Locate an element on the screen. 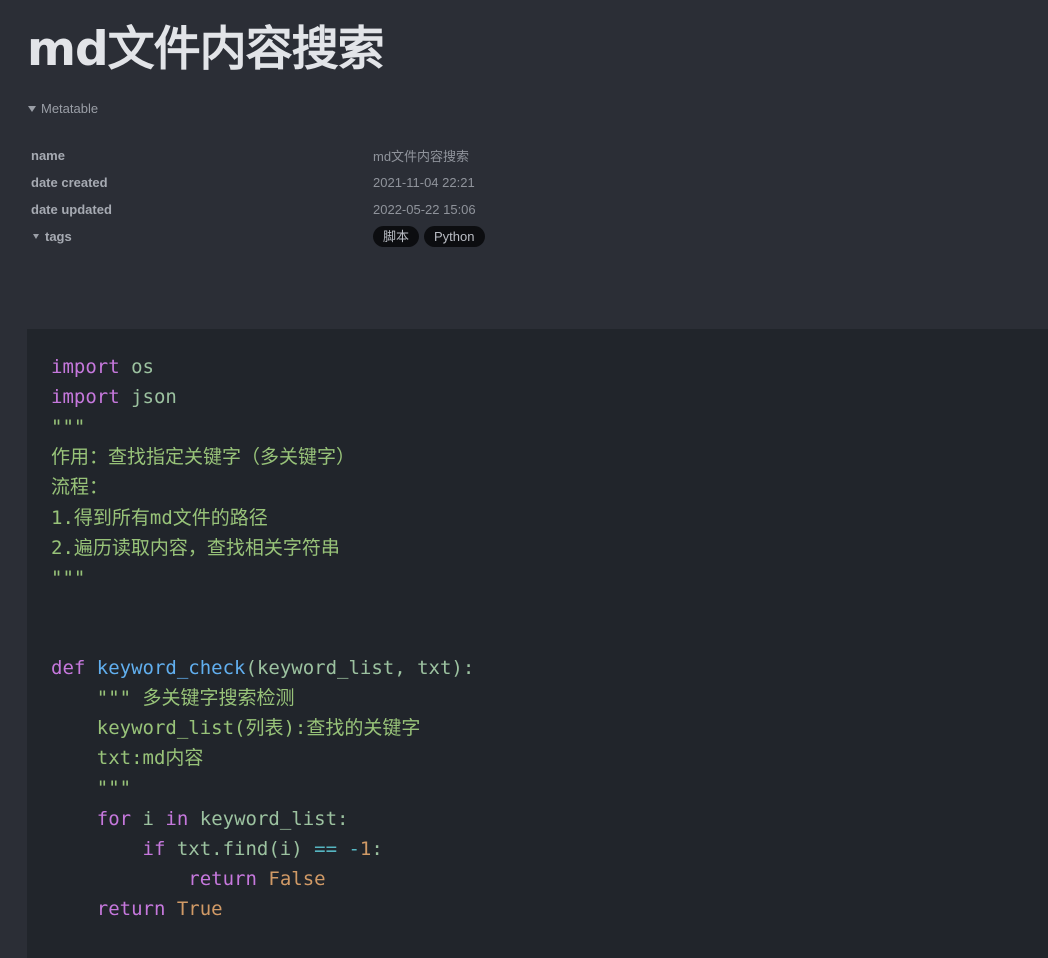 This screenshot has width=1048, height=958. meta-key: date updated is located at coordinates (71, 209).